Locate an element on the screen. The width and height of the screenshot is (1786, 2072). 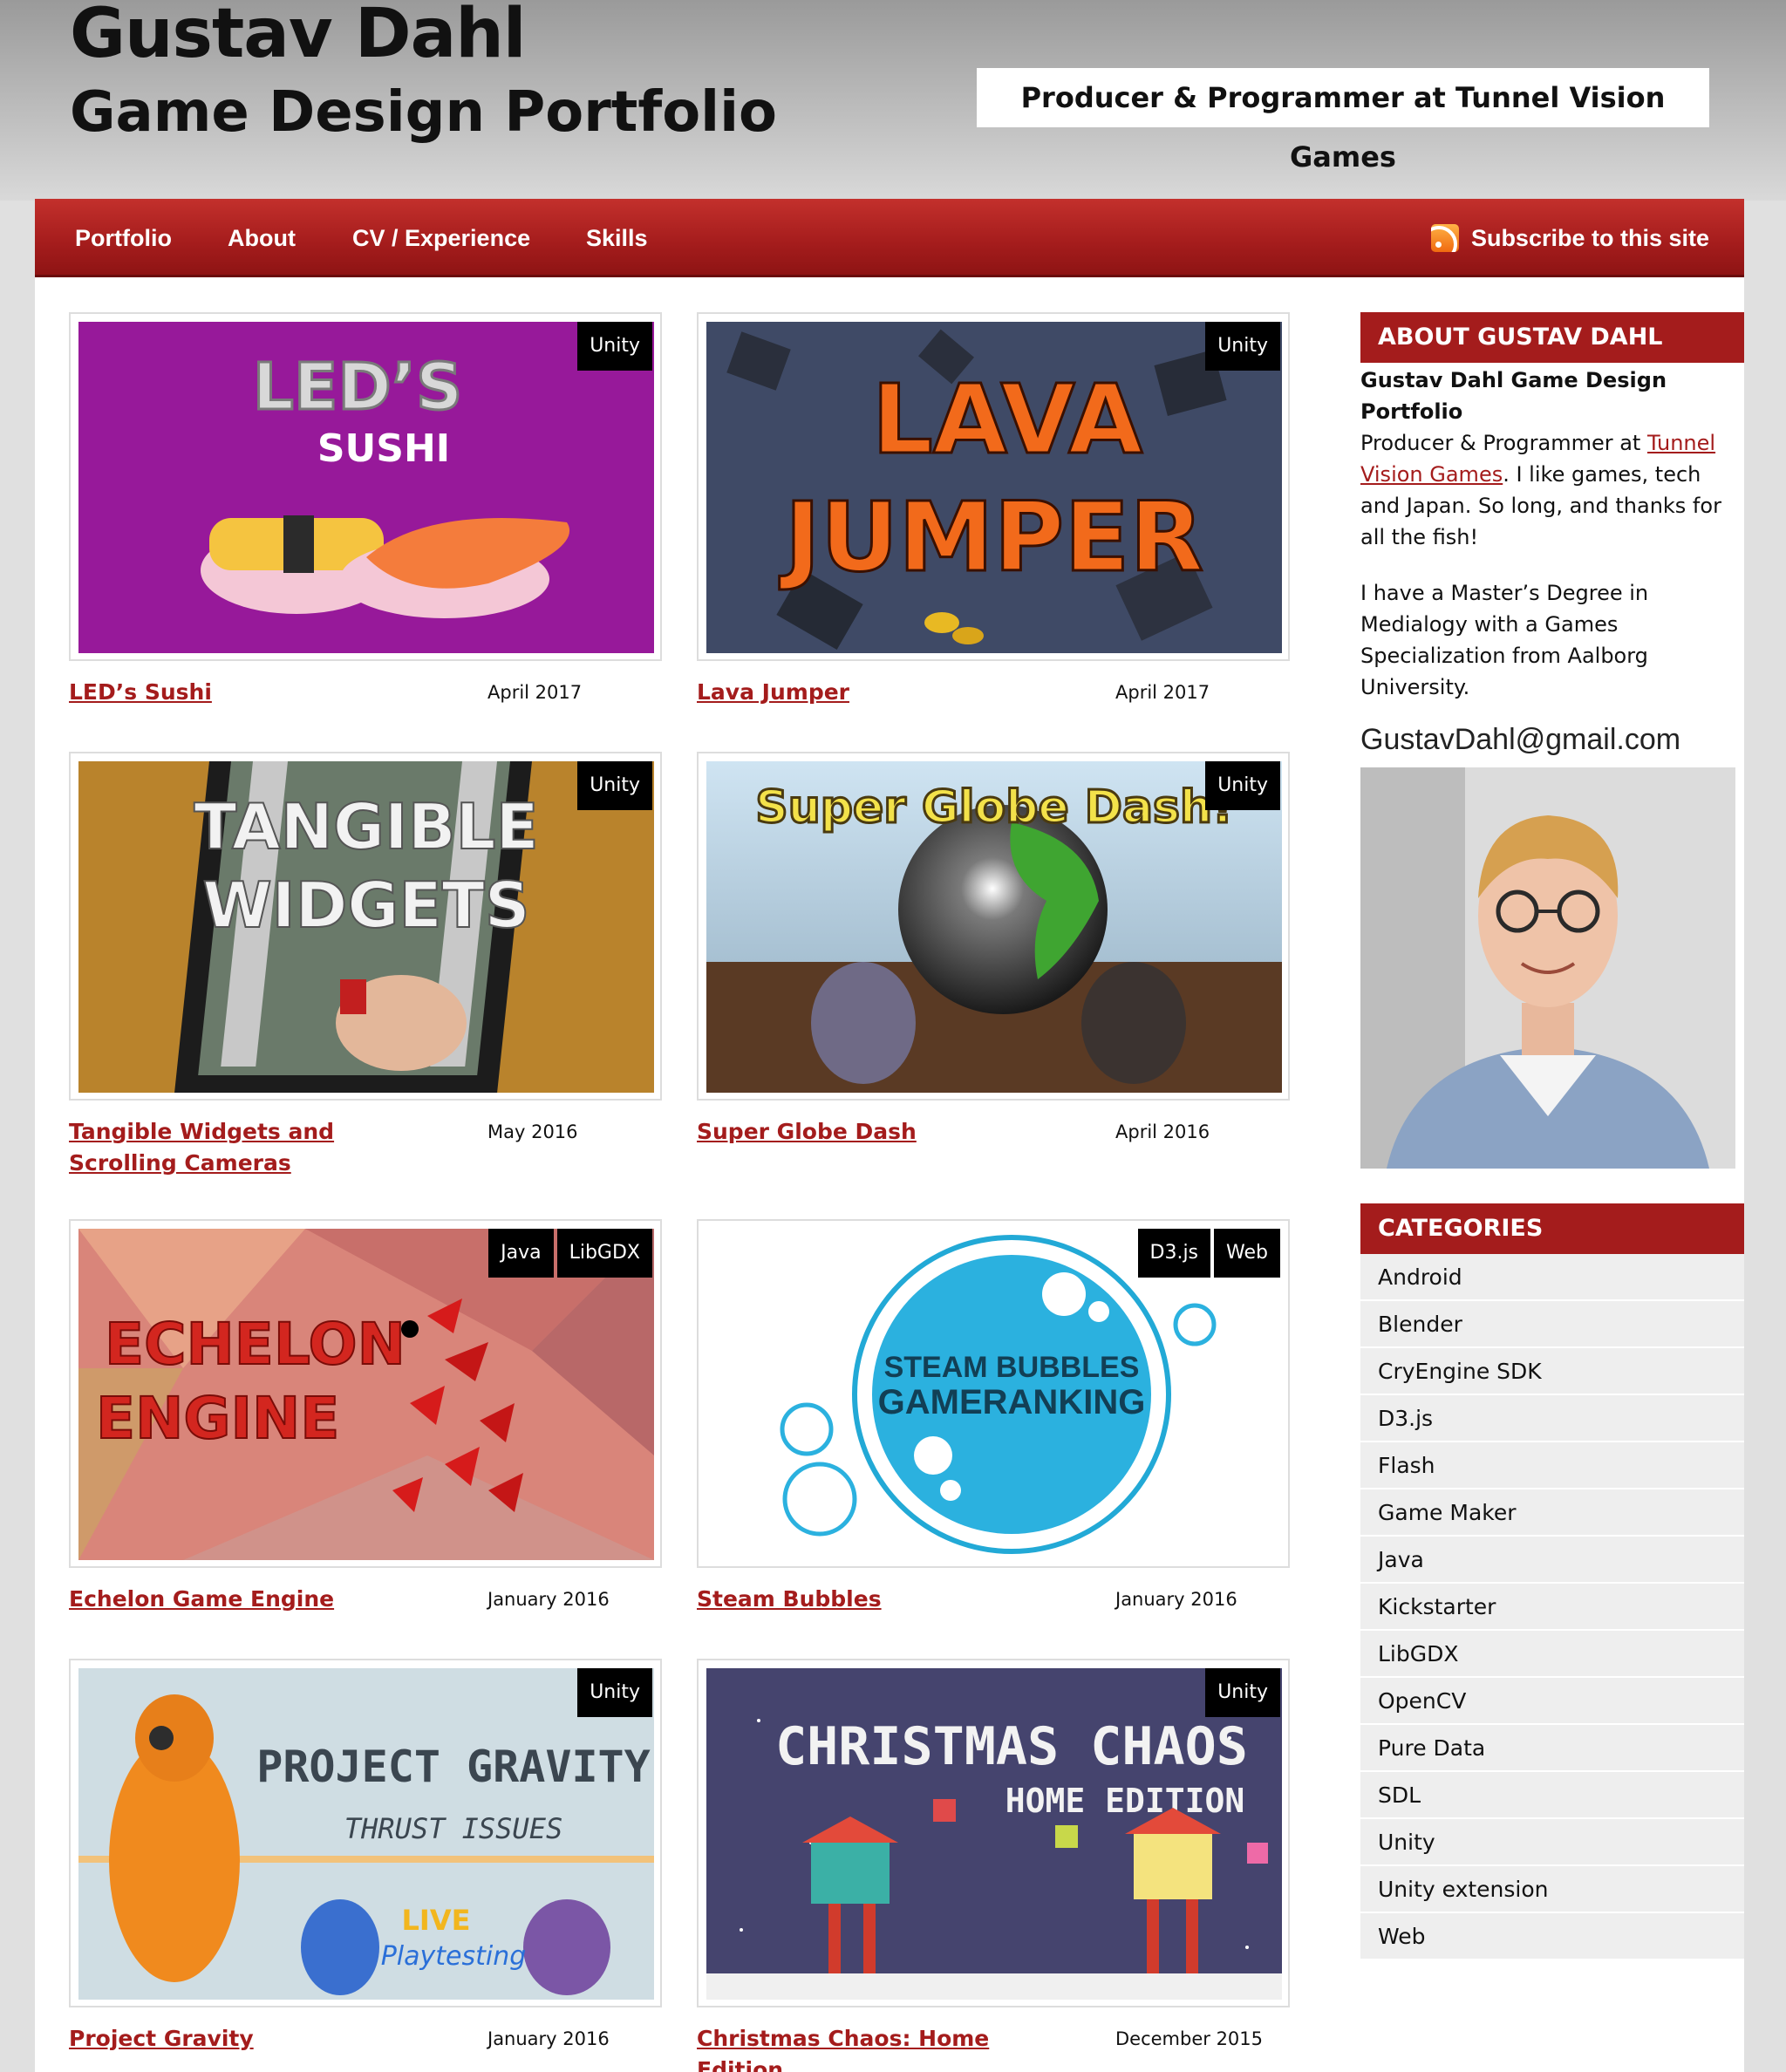
art-text: GAMERANKING is located at coordinates (1012, 1402).